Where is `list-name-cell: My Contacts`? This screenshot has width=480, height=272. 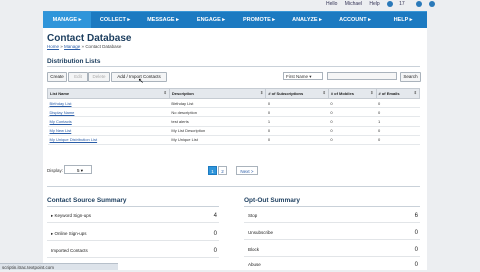 list-name-cell: My Contacts is located at coordinates (108, 121).